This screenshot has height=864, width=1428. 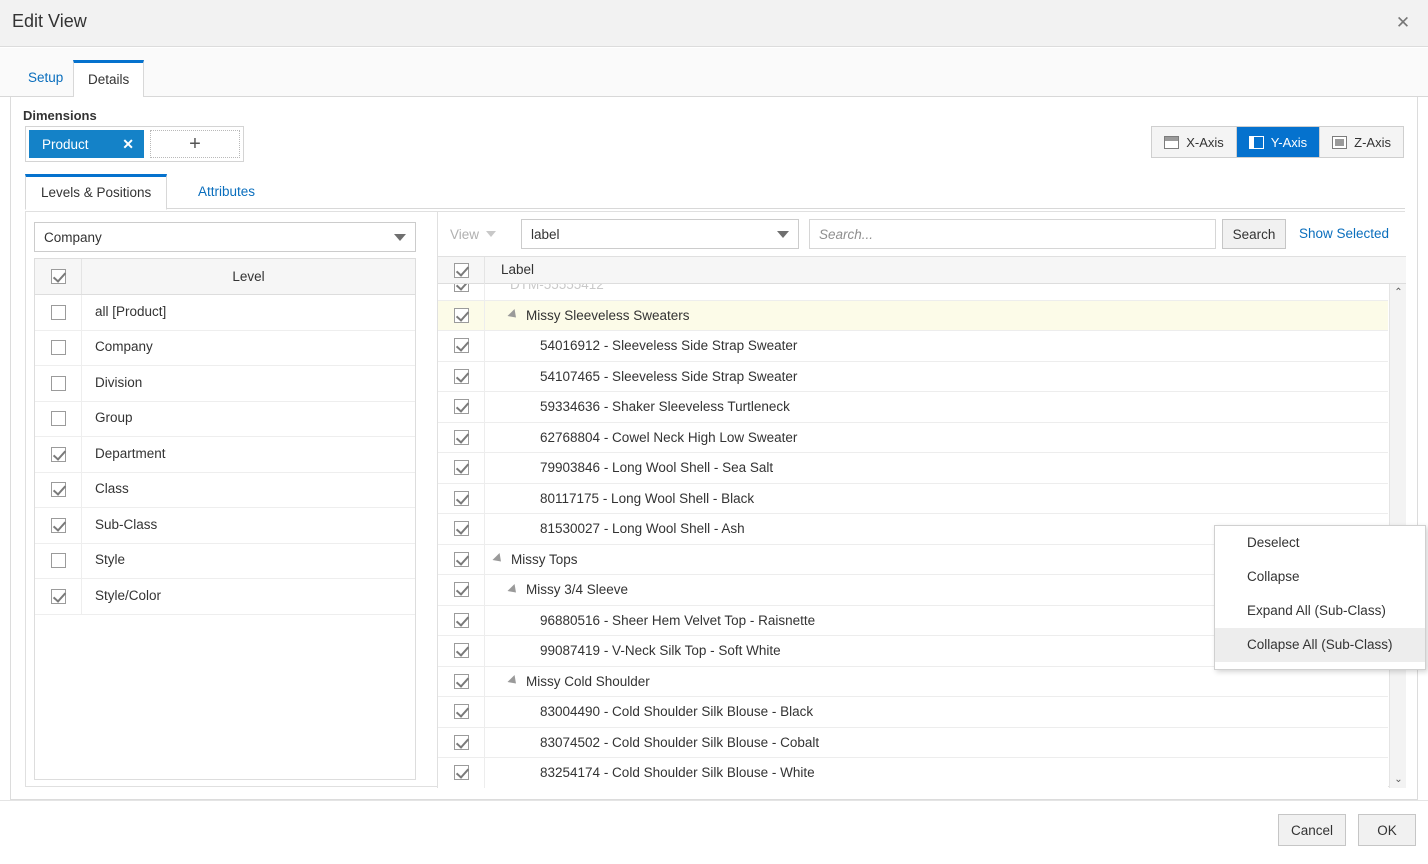 I want to click on levels-select-all-checkbox, so click(x=58, y=276).